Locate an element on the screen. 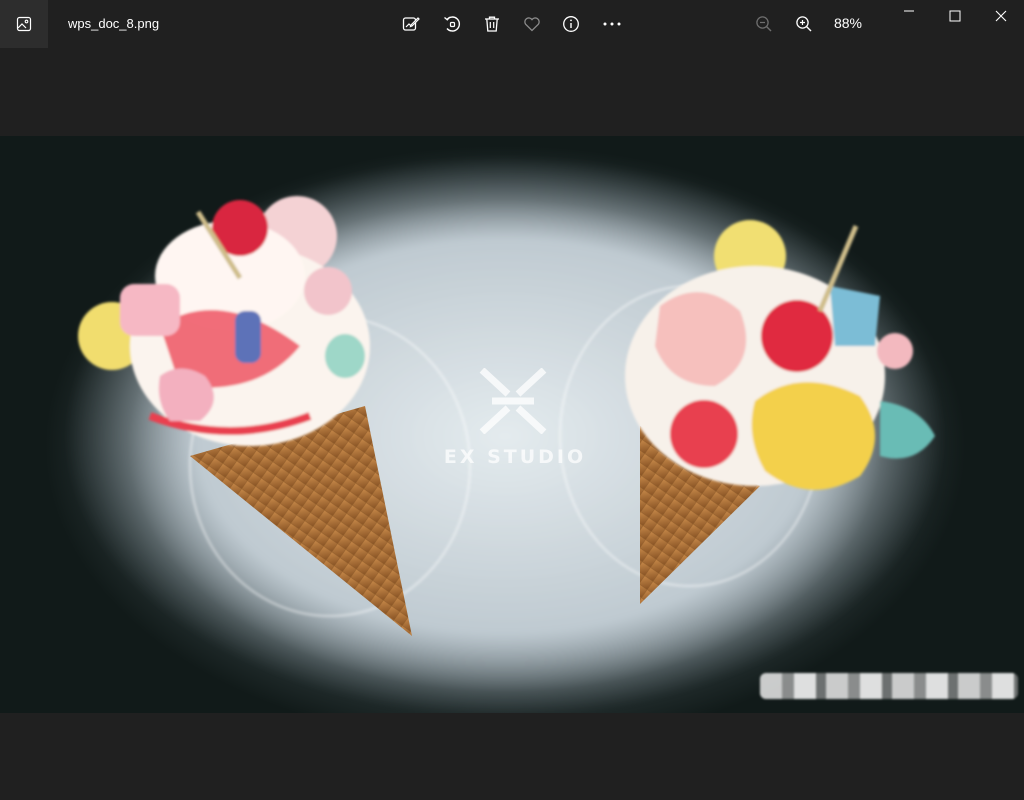 The height and width of the screenshot is (800, 1024). delete-button is located at coordinates (492, 24).